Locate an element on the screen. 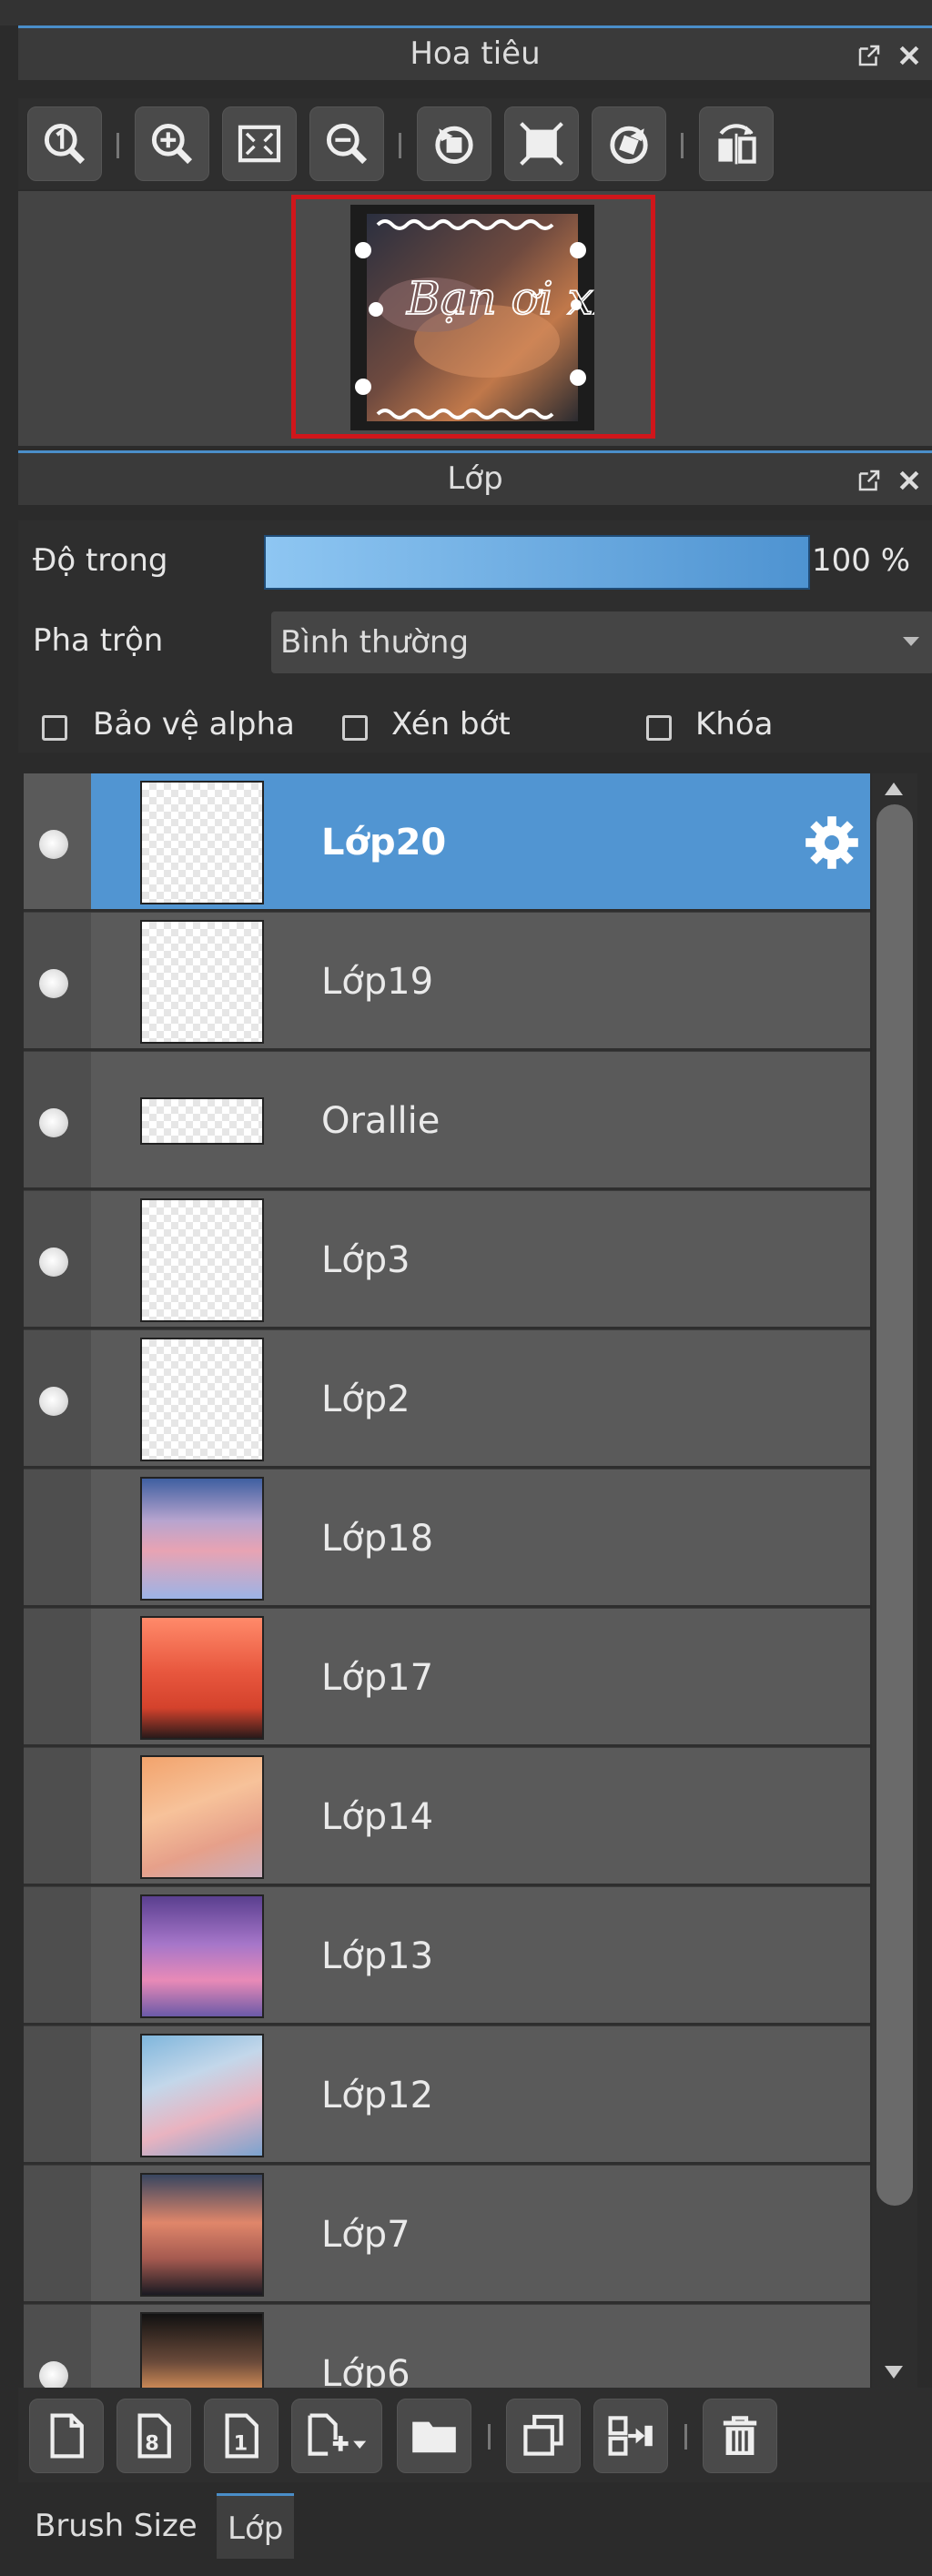 This screenshot has width=932, height=2576. layer-row: Lớp7 is located at coordinates (447, 2235).